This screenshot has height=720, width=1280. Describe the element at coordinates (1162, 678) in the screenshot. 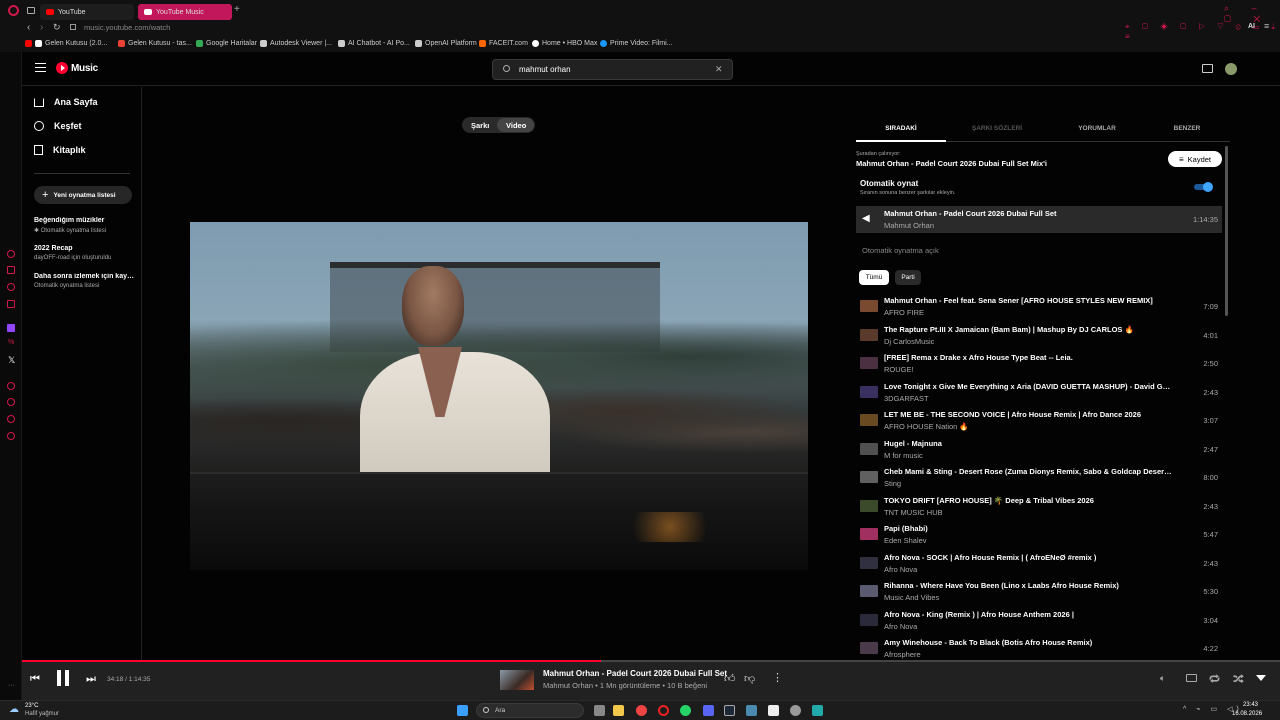

I see `volume-icon: 🔈︎` at that location.